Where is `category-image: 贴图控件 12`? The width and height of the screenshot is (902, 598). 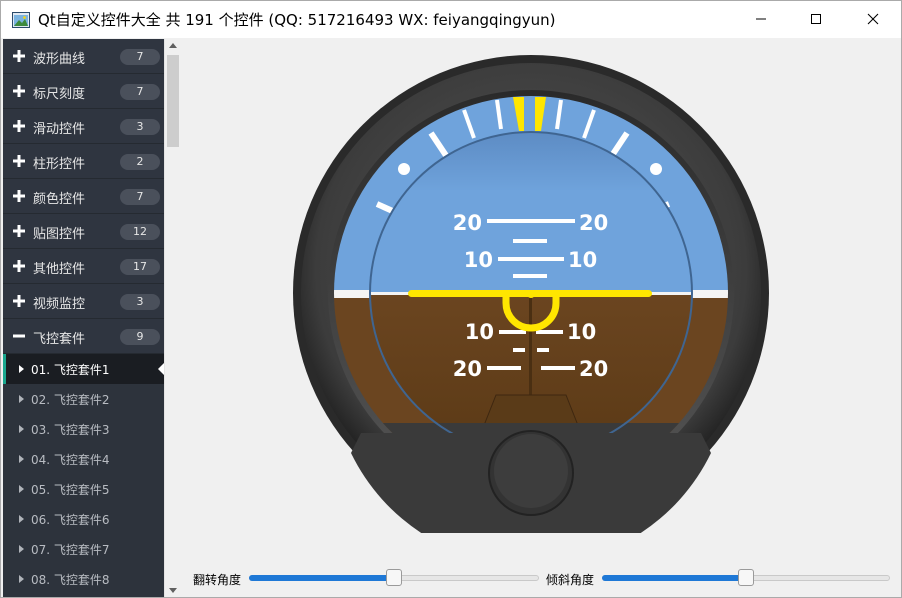
category-image: 贴图控件 12 is located at coordinates (83, 231).